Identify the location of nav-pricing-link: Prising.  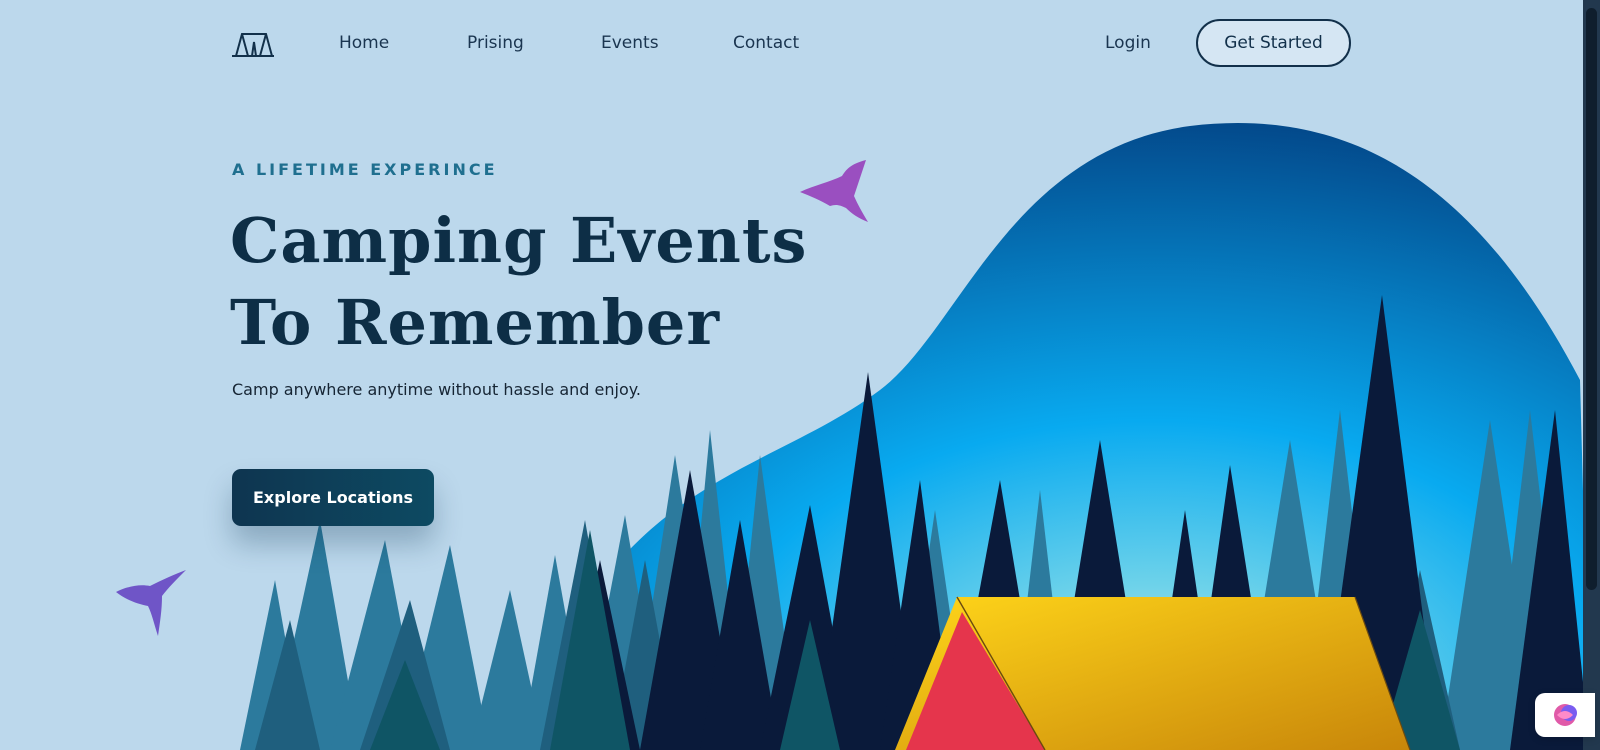
(495, 43).